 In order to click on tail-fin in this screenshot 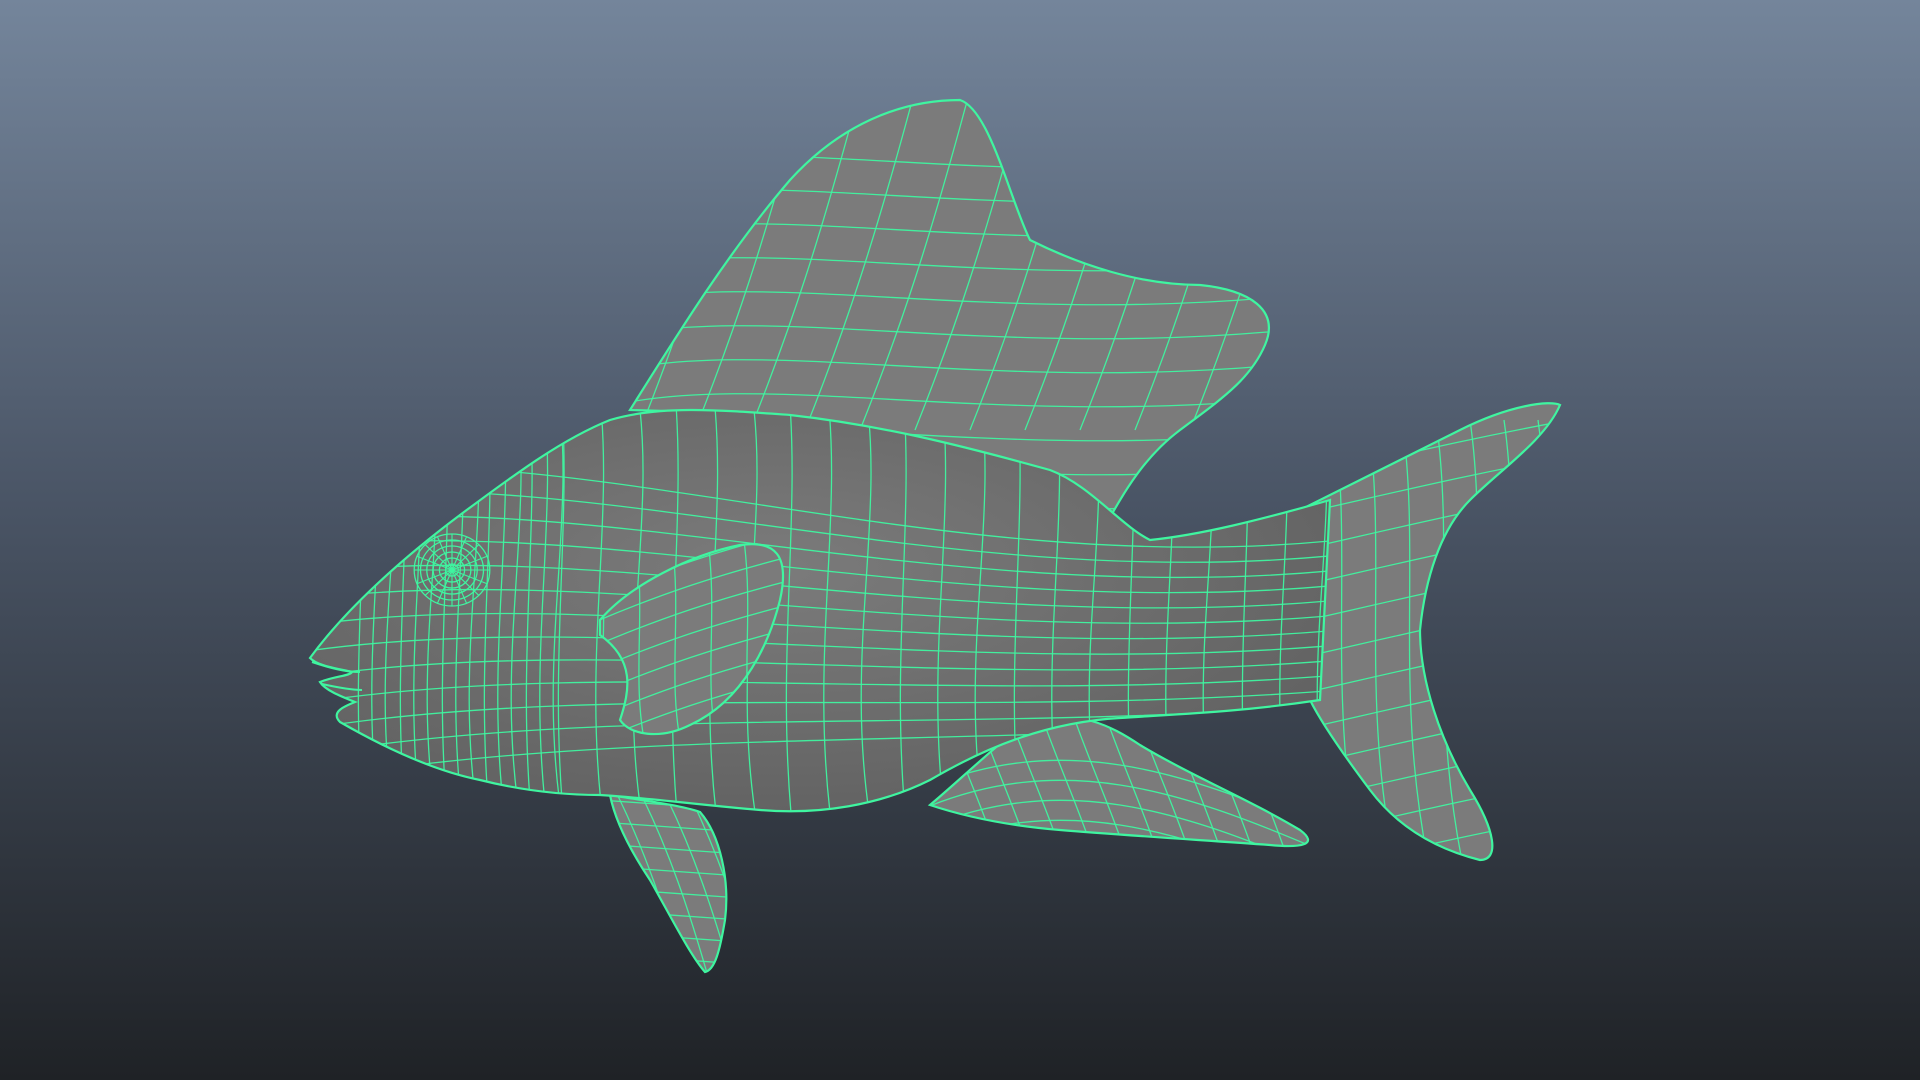, I will do `click(1430, 641)`.